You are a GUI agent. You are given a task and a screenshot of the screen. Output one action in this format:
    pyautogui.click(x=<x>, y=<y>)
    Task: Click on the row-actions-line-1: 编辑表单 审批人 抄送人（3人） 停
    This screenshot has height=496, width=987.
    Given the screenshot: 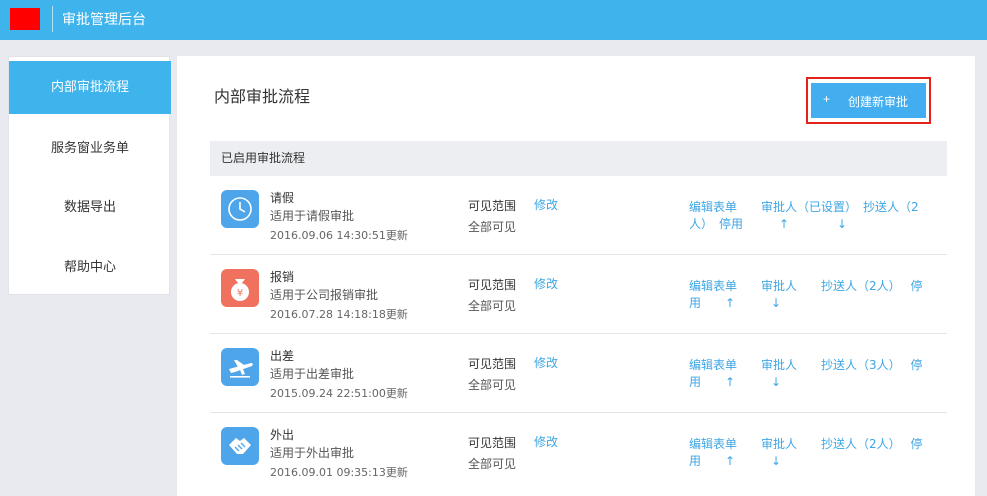 What is the action you would take?
    pyautogui.click(x=814, y=365)
    